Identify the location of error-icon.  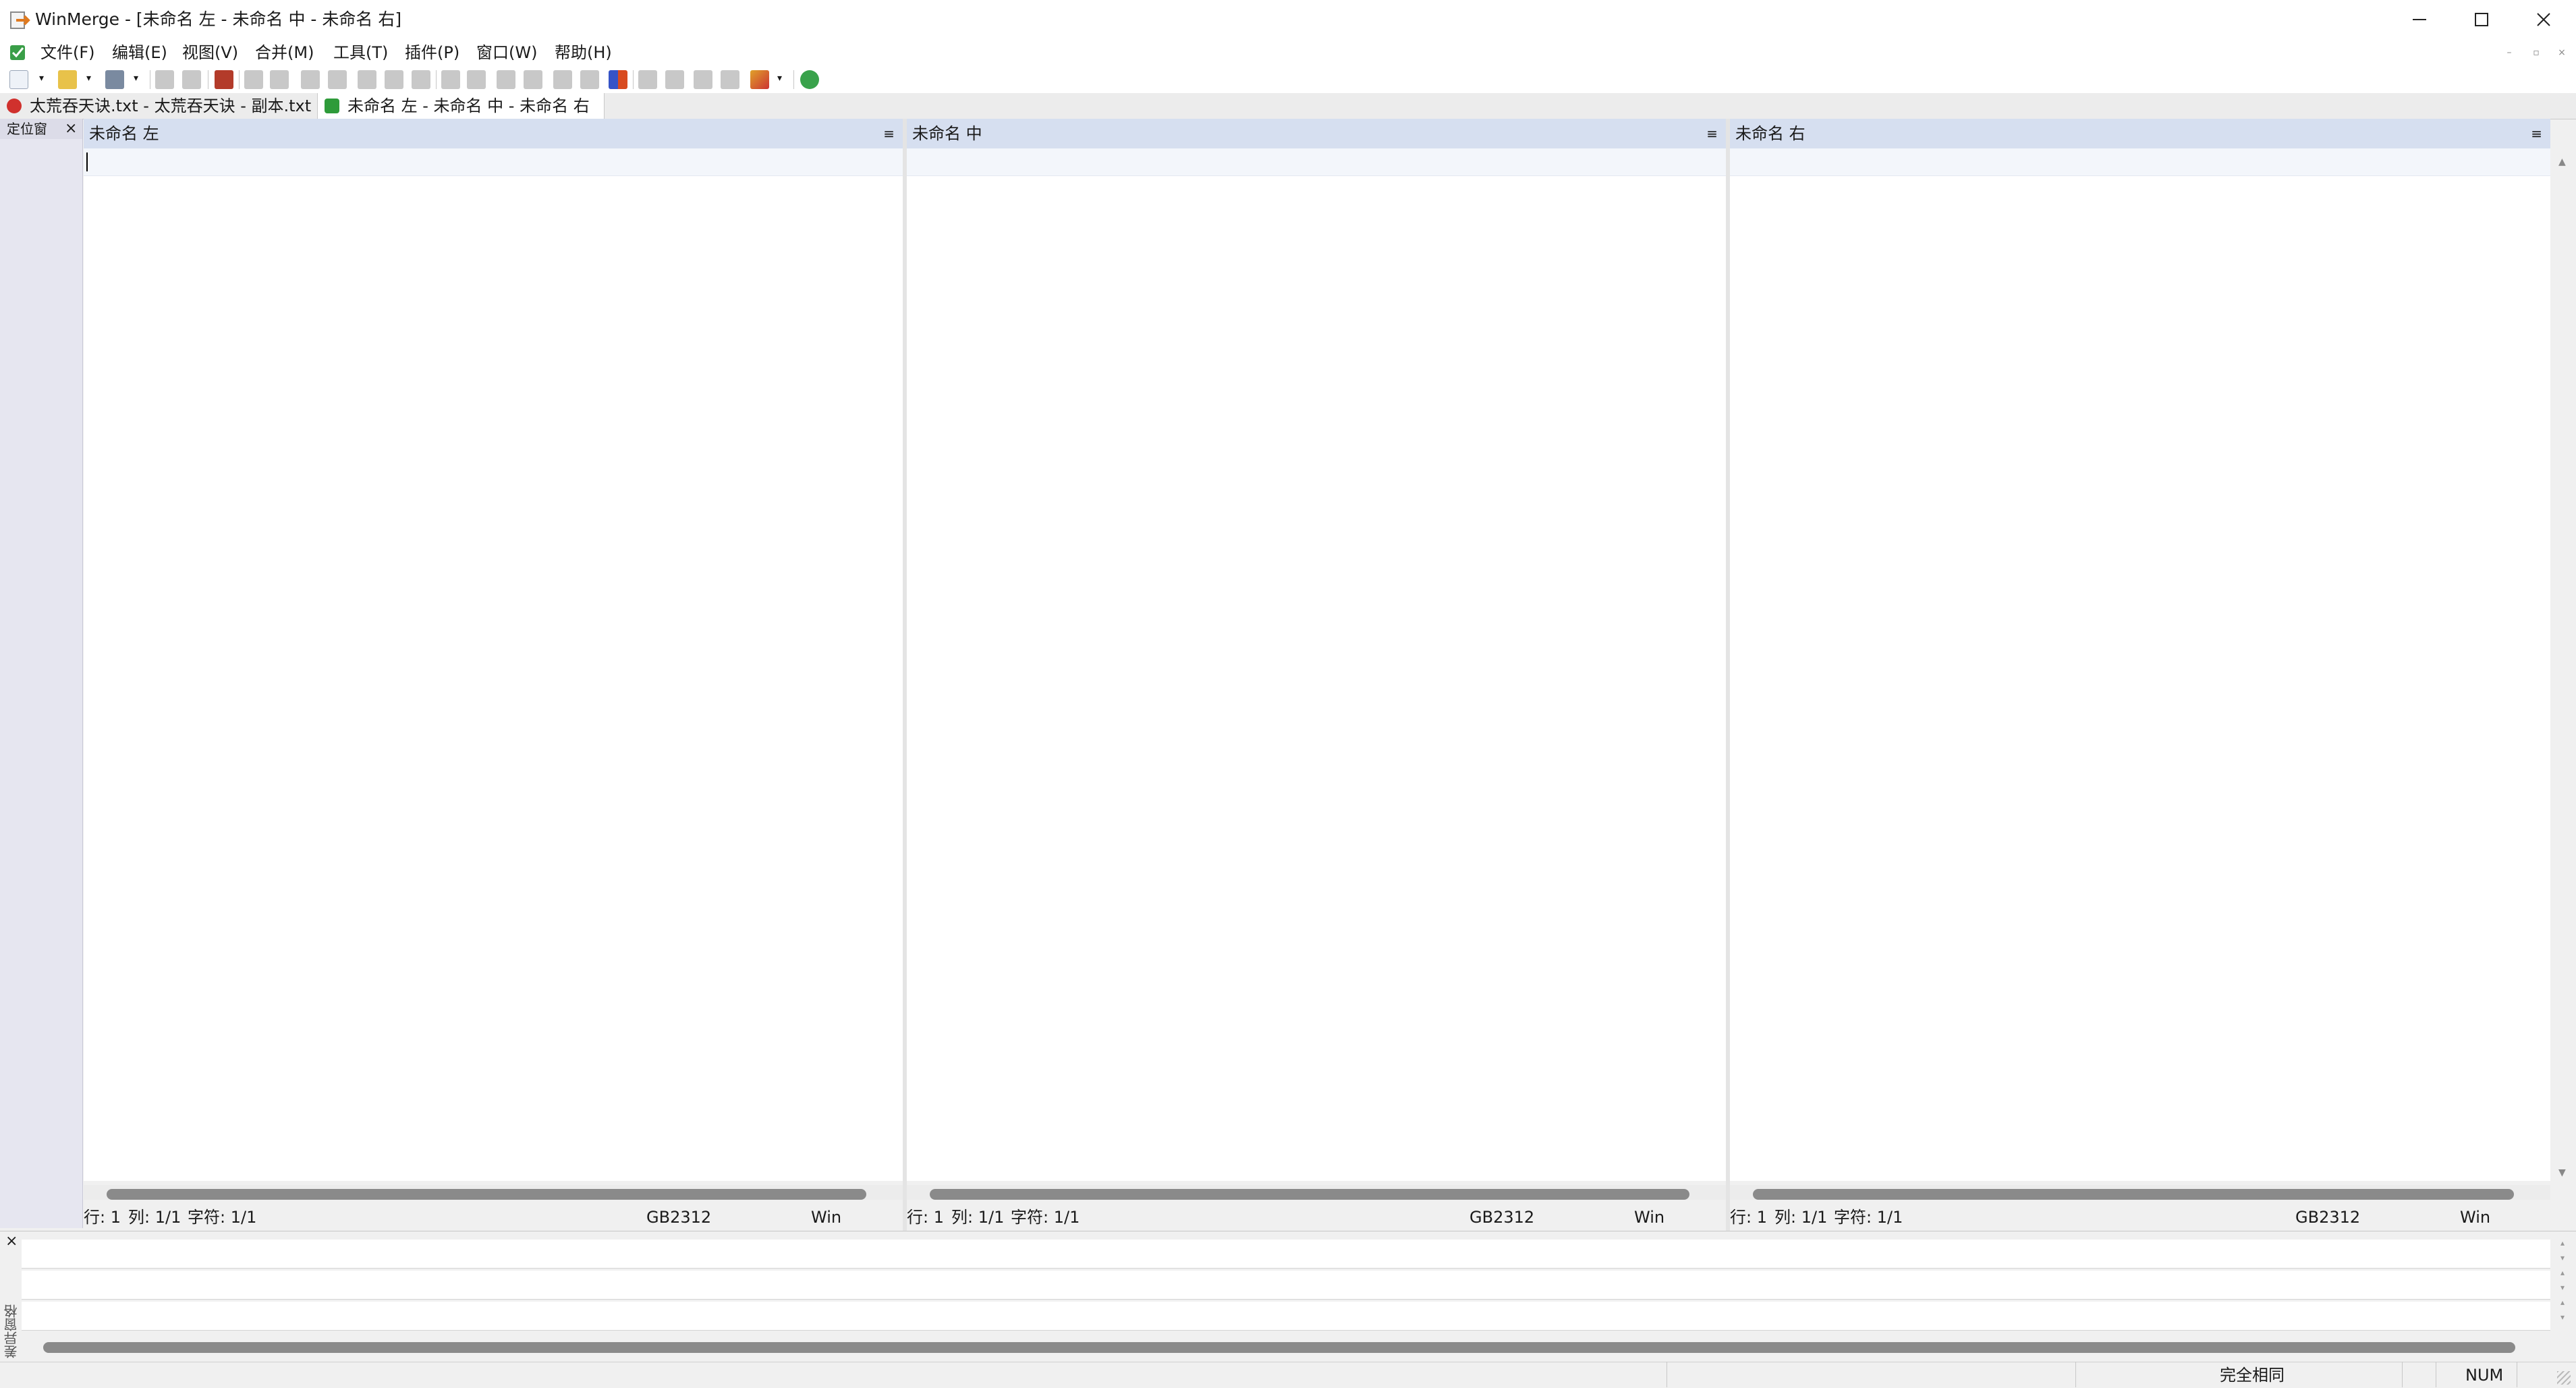
(14, 106).